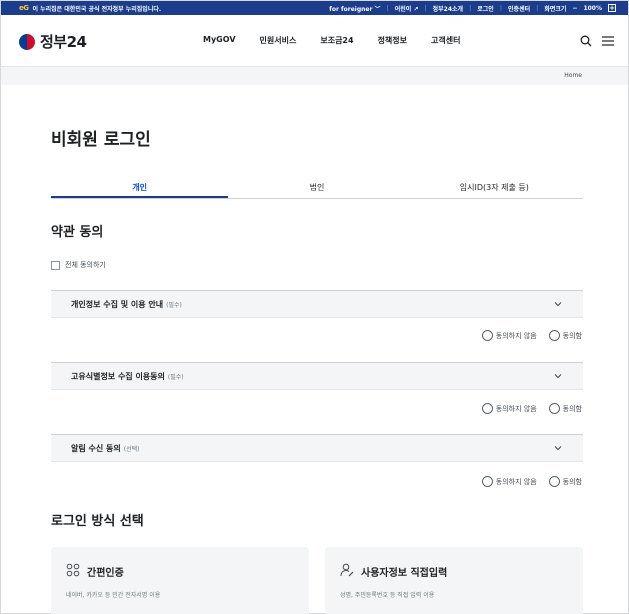 The width and height of the screenshot is (629, 614). I want to click on privacy-consent-radios: 동의하지 않음 동의함, so click(531, 335).